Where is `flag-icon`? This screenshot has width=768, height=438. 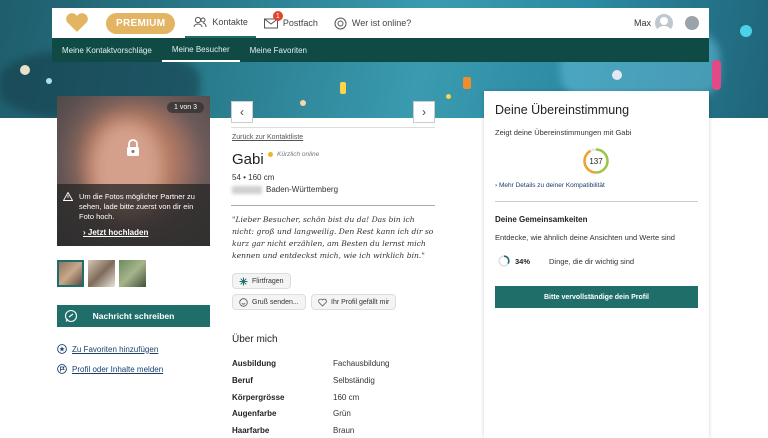 flag-icon is located at coordinates (62, 369).